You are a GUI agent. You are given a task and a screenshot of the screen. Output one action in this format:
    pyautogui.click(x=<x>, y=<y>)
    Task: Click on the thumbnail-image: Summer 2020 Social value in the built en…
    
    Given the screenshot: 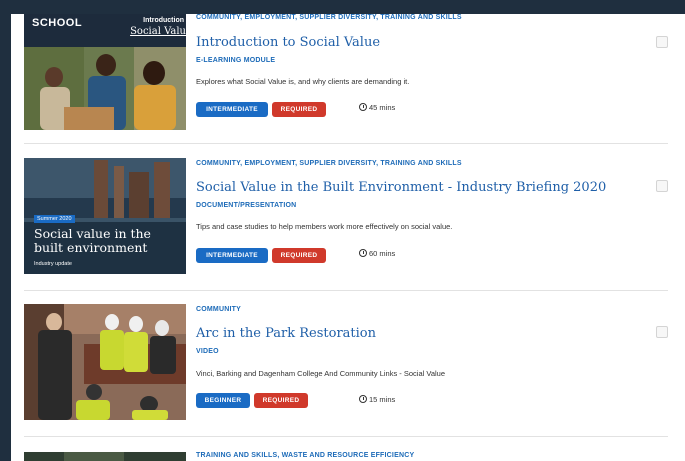 What is the action you would take?
    pyautogui.click(x=105, y=216)
    